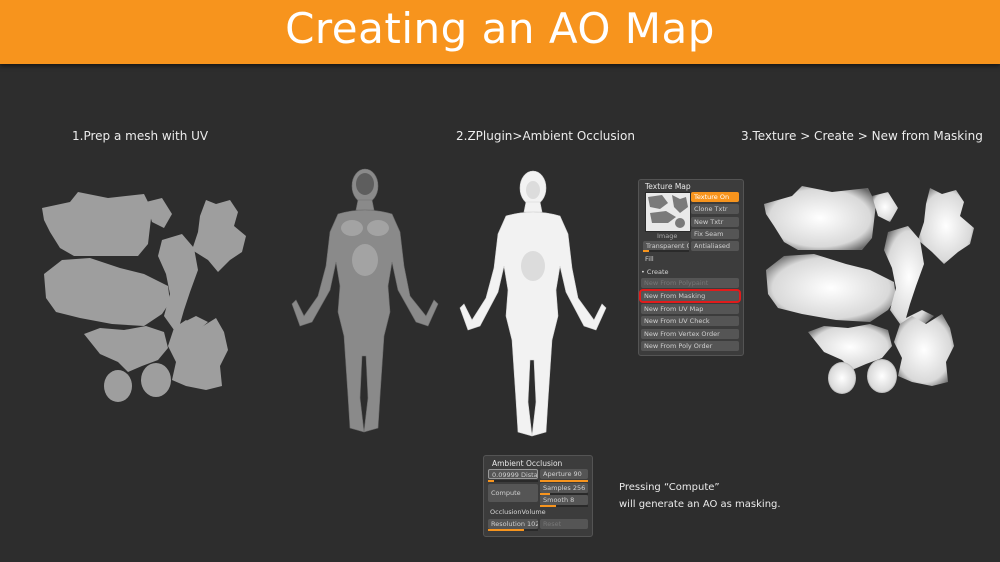 Image resolution: width=1000 pixels, height=562 pixels. I want to click on transparent-value: 0, so click(687, 246).